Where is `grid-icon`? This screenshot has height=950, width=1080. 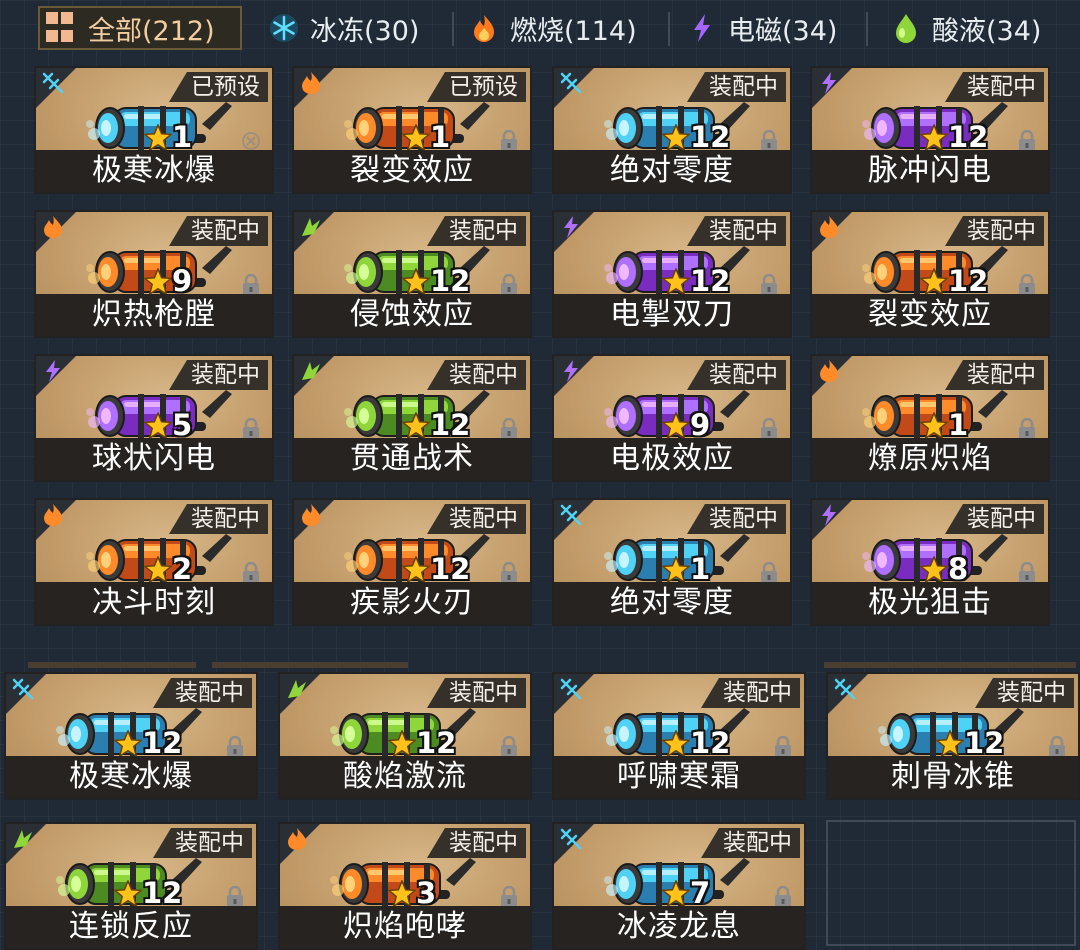
grid-icon is located at coordinates (62, 28).